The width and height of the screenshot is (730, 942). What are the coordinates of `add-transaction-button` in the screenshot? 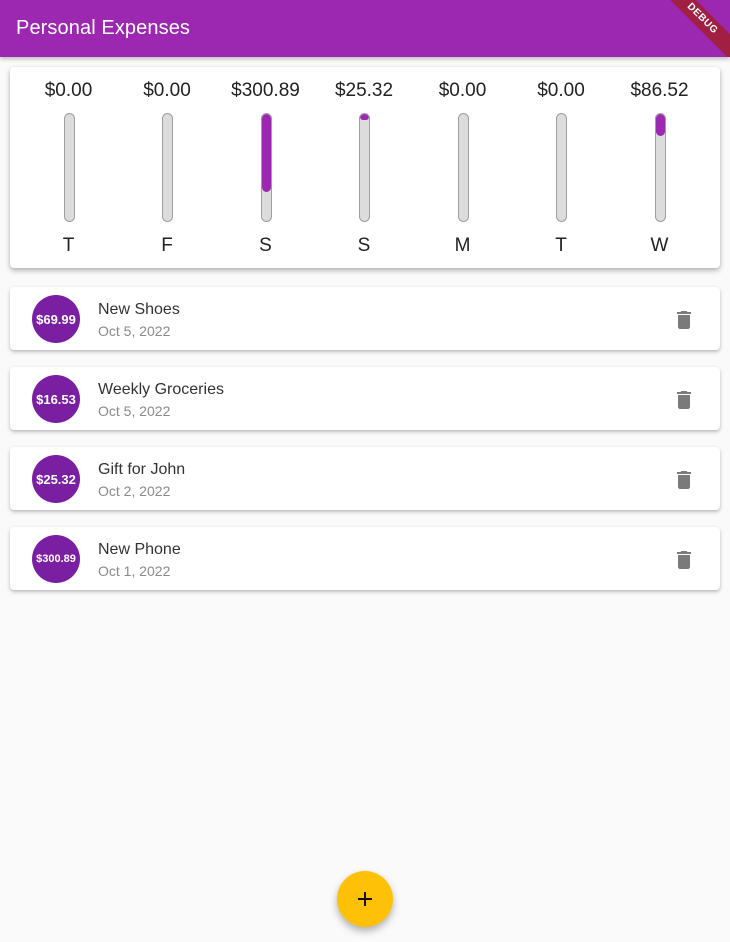 It's located at (365, 899).